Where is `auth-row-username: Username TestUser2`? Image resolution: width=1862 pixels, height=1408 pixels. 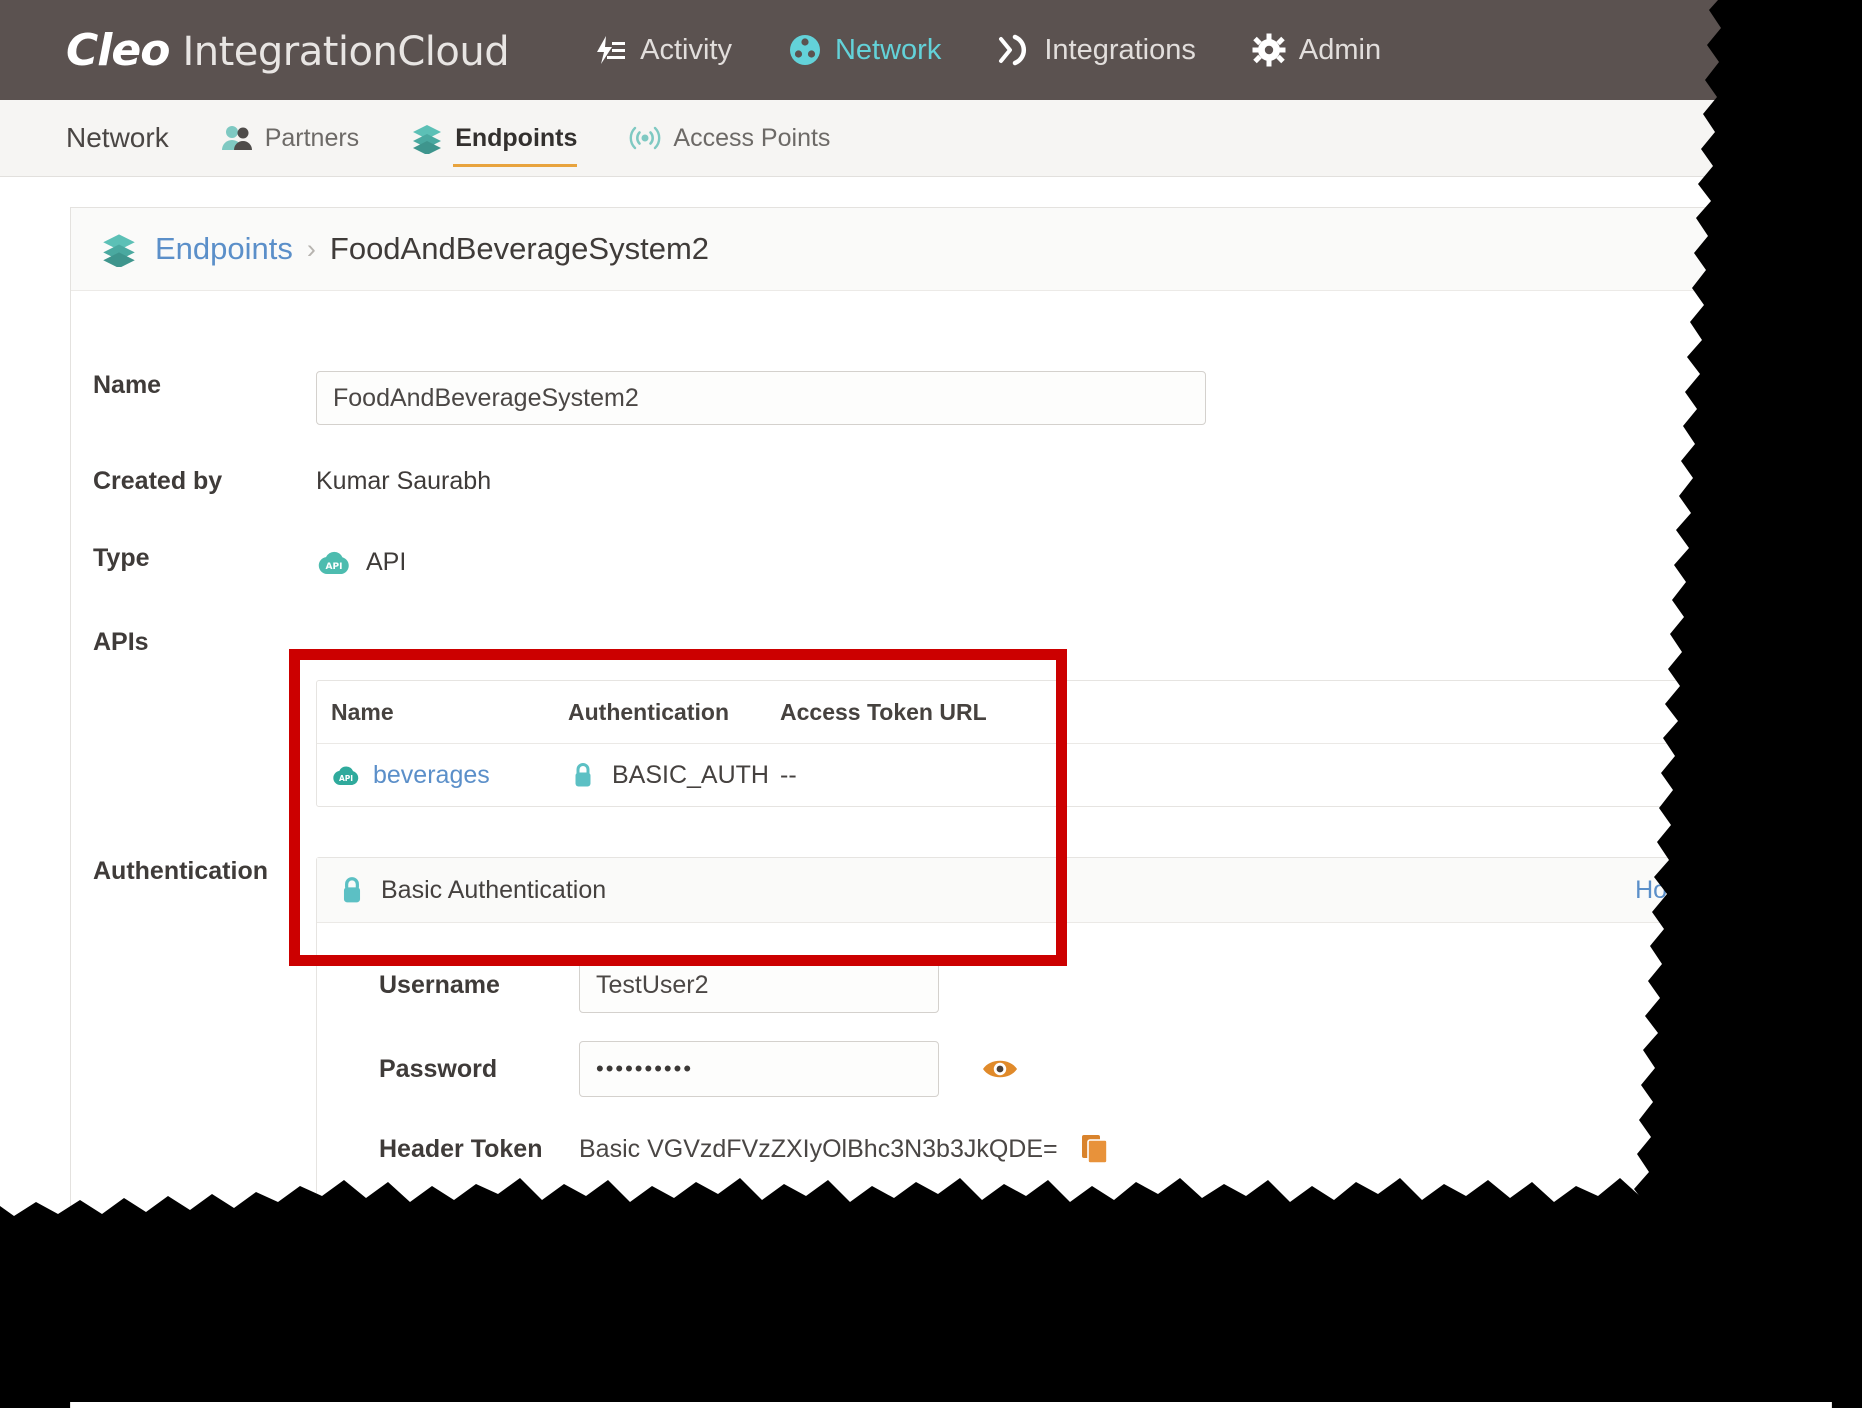 auth-row-username: Username TestUser2 is located at coordinates (1061, 985).